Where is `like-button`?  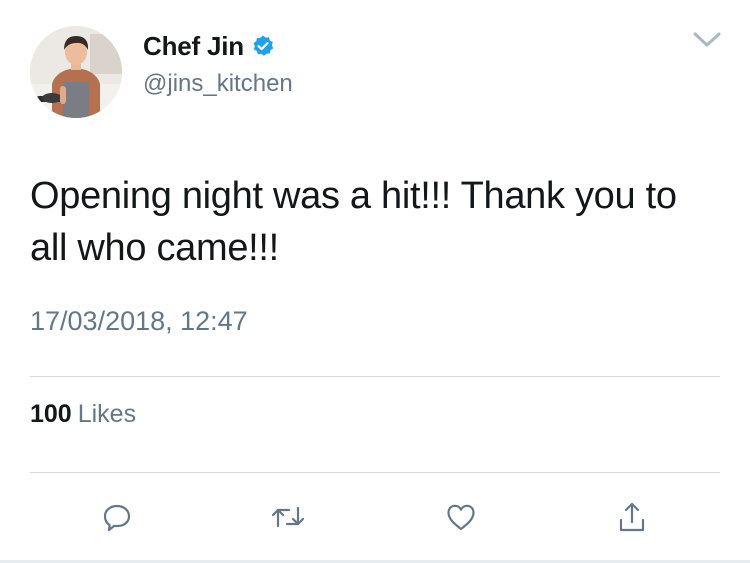
like-button is located at coordinates (461, 517).